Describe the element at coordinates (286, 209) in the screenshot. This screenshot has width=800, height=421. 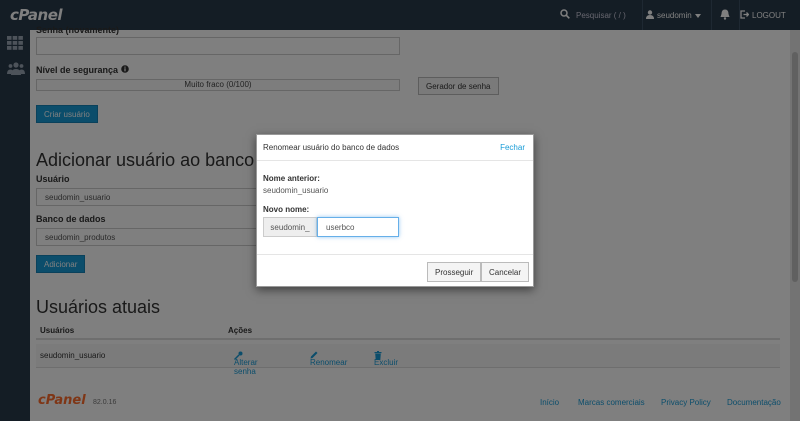
I see `new-name-label: Novo nome:` at that location.